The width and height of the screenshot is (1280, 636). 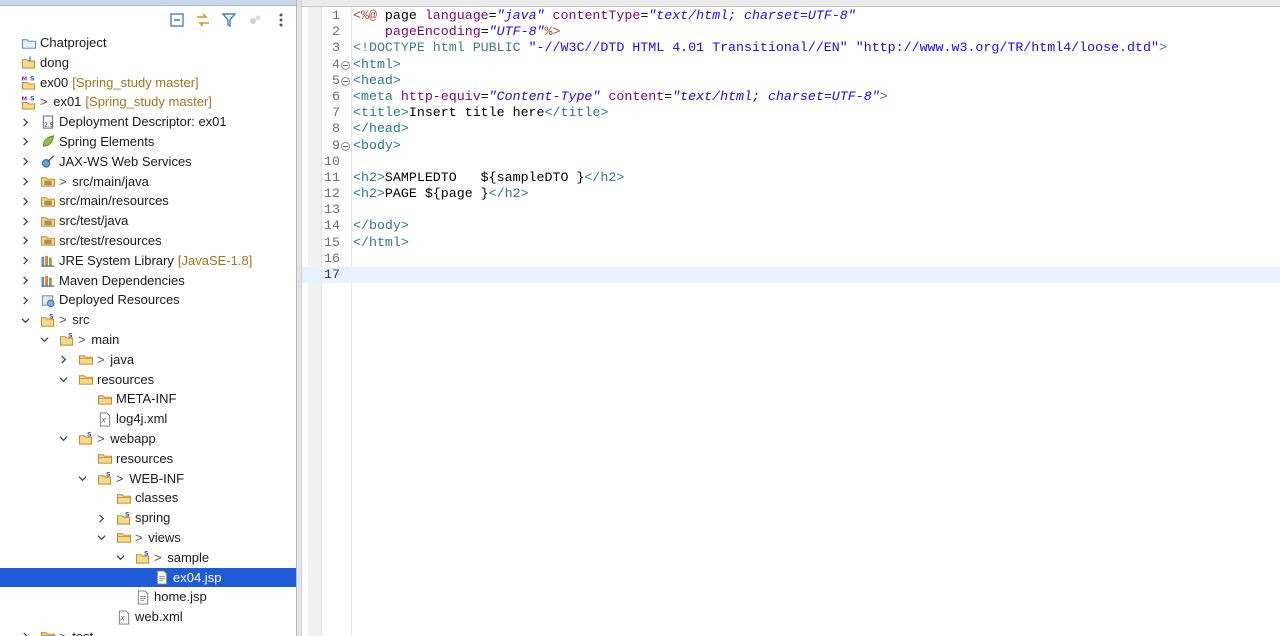 I want to click on code-token: <body>, so click(x=377, y=145).